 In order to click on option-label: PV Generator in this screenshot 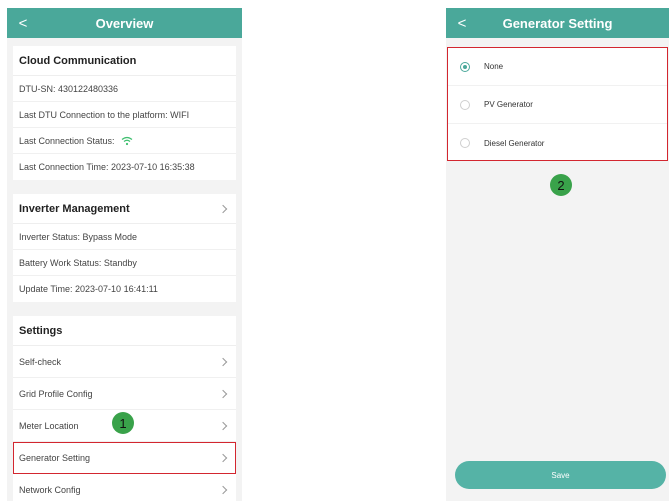, I will do `click(508, 104)`.